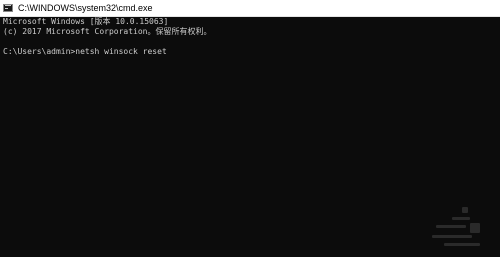  I want to click on cmd-icon, so click(8, 8).